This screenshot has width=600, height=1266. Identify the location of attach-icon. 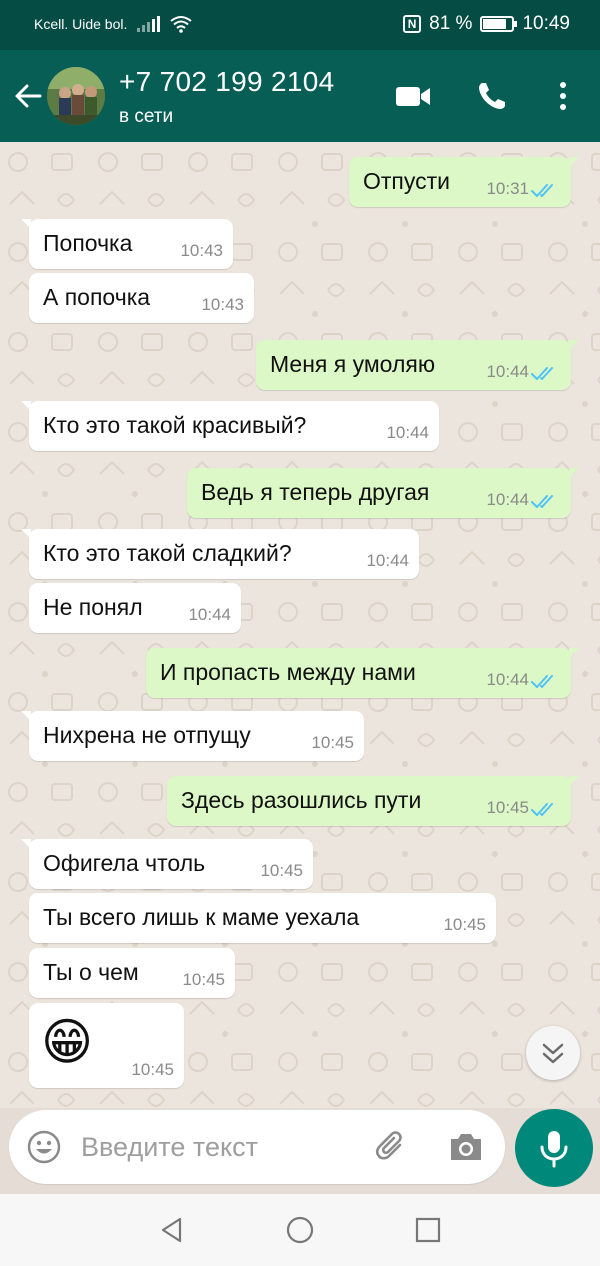
(392, 1147).